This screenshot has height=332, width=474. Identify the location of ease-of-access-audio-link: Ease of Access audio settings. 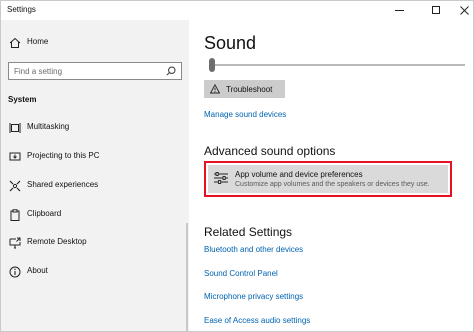
(257, 320).